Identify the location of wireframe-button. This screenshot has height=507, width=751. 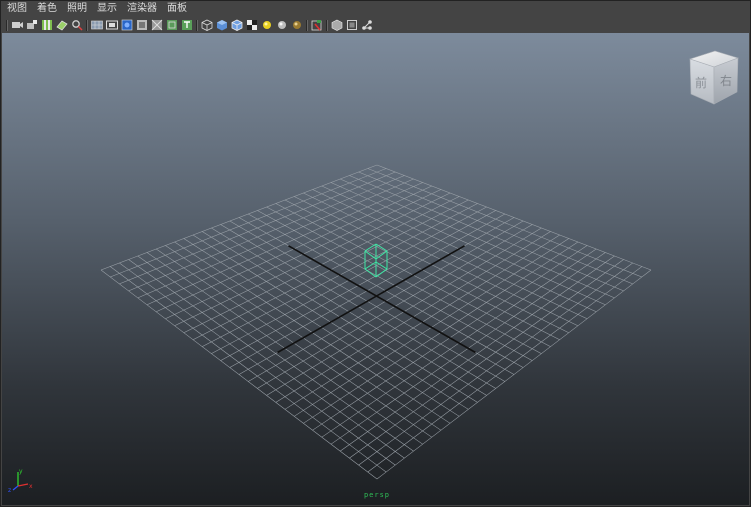
(206, 25).